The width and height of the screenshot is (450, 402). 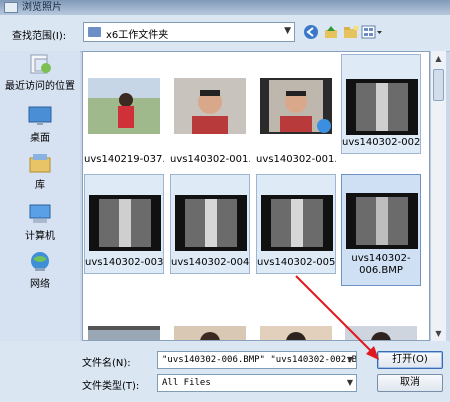 What do you see at coordinates (40, 64) in the screenshot?
I see `recent-places-icon` at bounding box center [40, 64].